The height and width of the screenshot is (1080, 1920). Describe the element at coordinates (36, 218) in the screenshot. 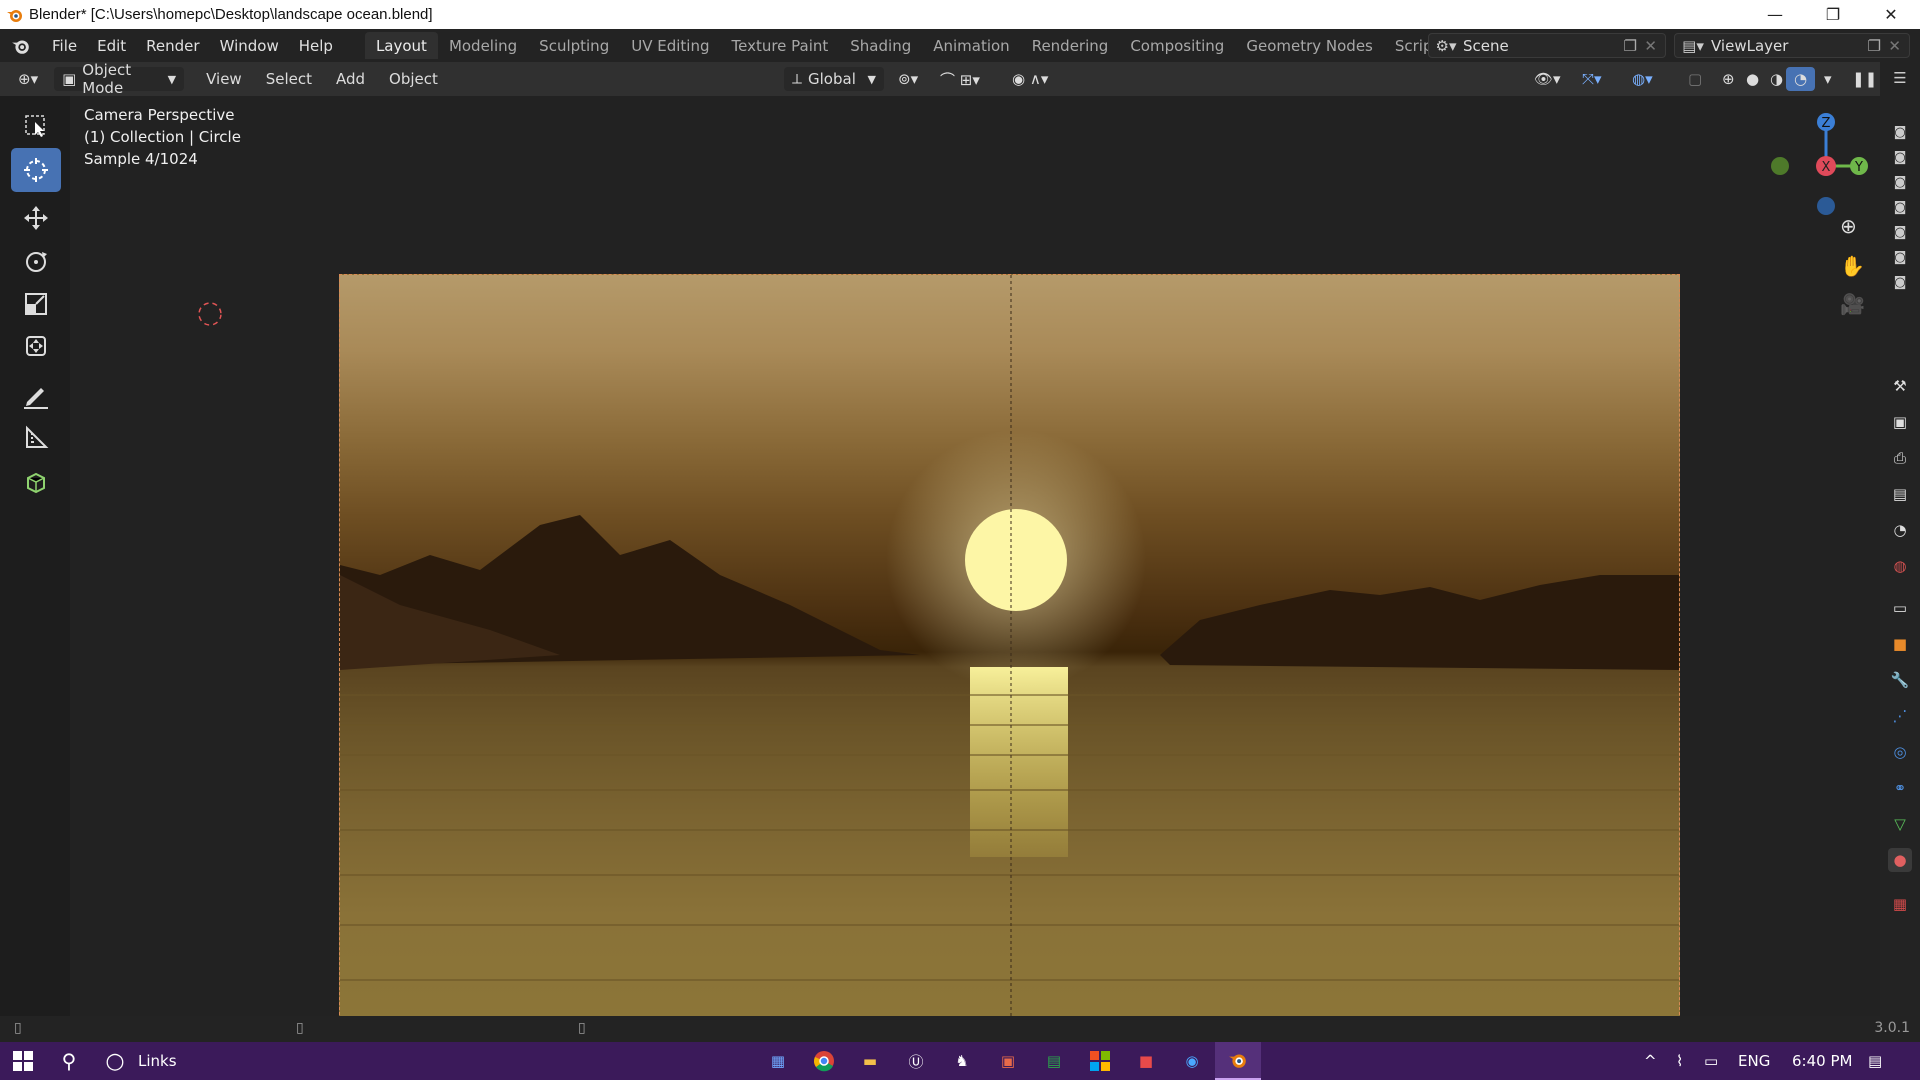

I see `move-tool-icon` at that location.